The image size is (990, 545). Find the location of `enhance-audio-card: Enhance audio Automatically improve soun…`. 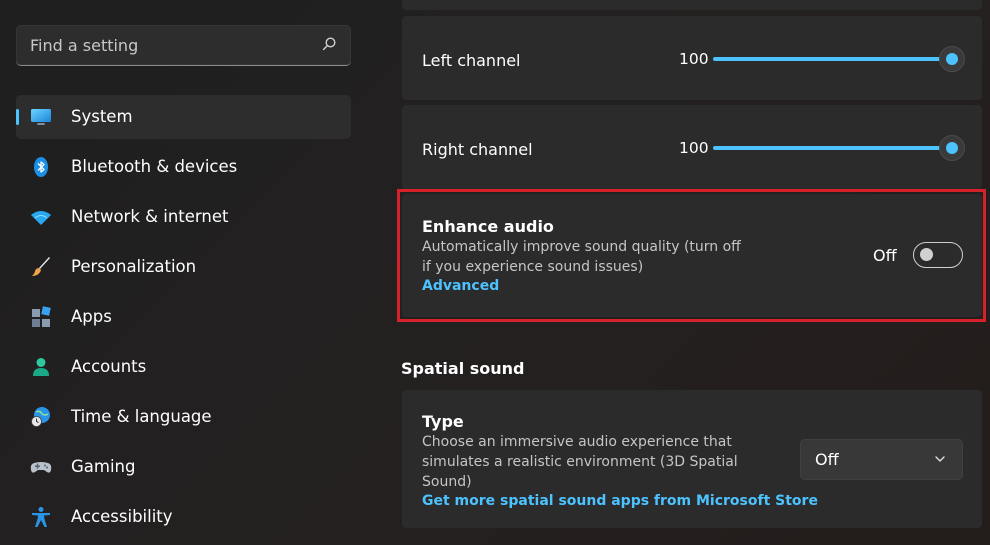

enhance-audio-card: Enhance audio Automatically improve soun… is located at coordinates (692, 255).